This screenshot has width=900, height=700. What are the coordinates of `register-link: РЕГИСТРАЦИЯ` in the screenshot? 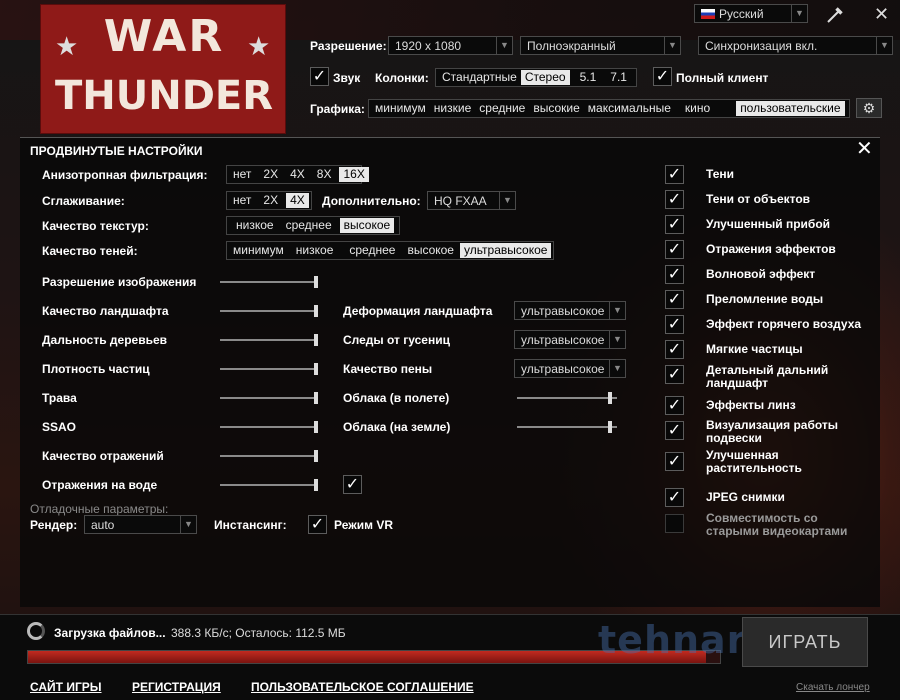 It's located at (176, 687).